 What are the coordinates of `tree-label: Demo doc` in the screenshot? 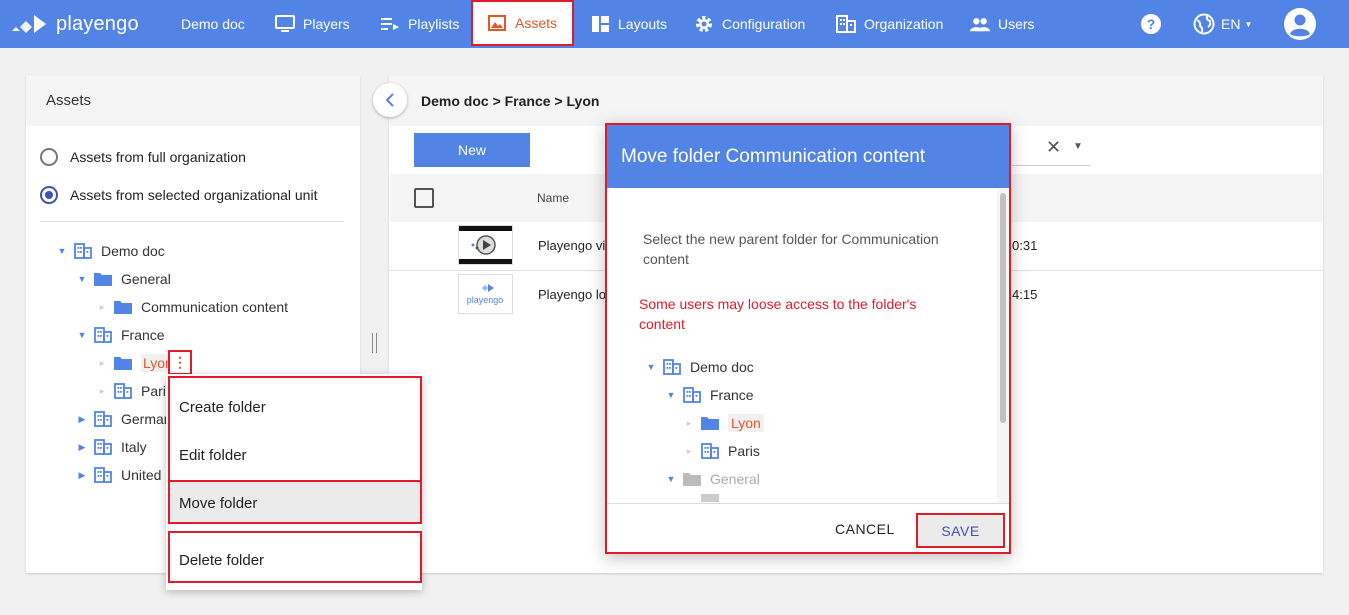 It's located at (133, 251).